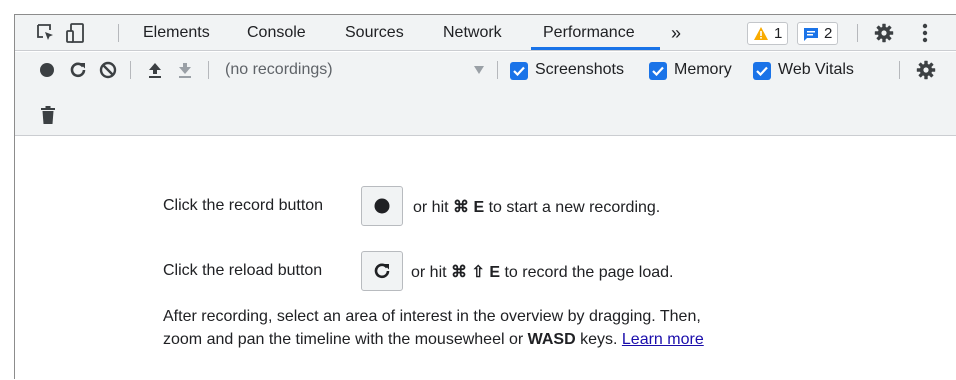  I want to click on tab-elements: Elements, so click(176, 33).